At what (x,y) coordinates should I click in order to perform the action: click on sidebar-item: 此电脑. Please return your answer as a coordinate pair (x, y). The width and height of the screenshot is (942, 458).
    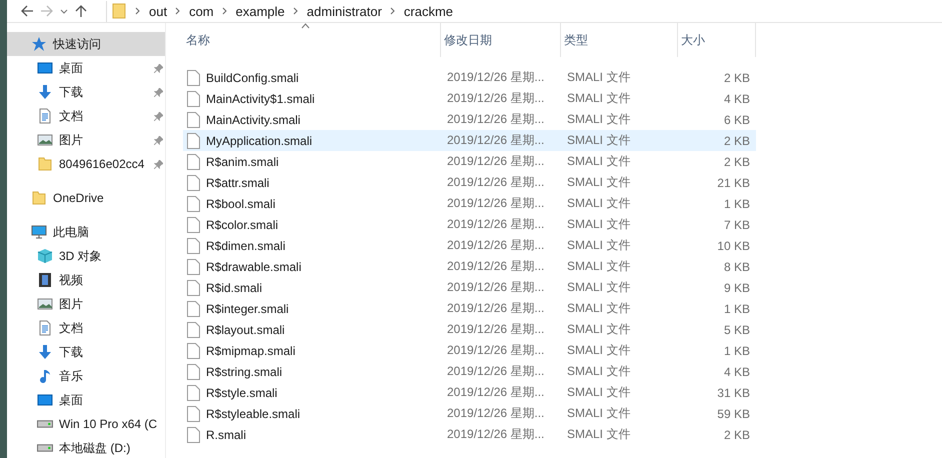
    Looking at the image, I should click on (86, 232).